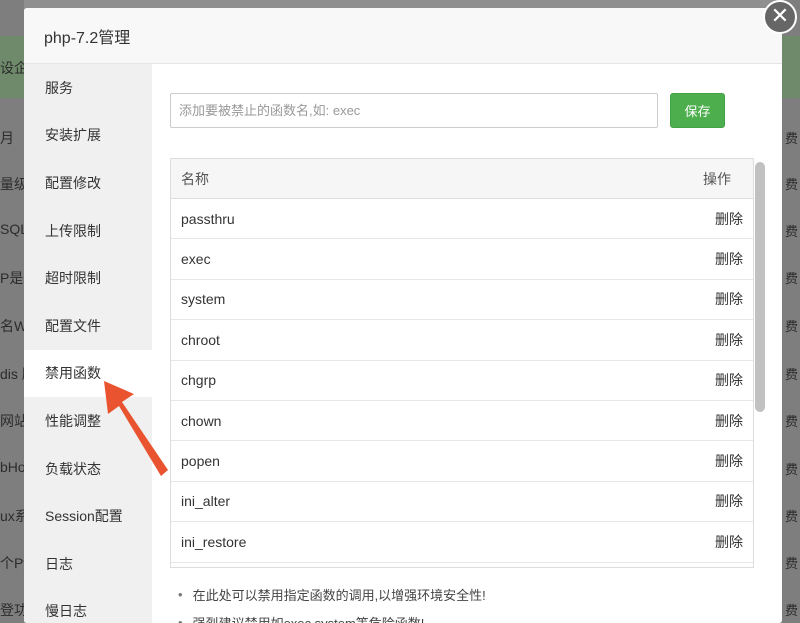  I want to click on dialog-title: php-7.2管理, so click(87, 38).